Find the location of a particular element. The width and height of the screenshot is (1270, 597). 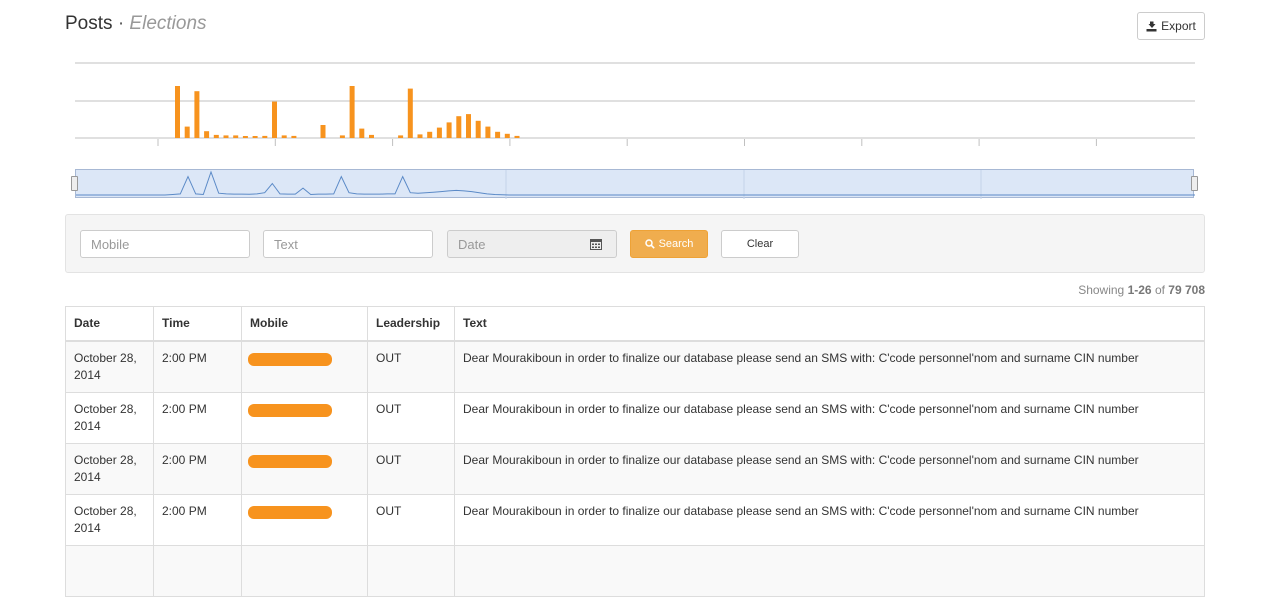

results-count: Showing 1-26 of 79 708 is located at coordinates (1141, 290).